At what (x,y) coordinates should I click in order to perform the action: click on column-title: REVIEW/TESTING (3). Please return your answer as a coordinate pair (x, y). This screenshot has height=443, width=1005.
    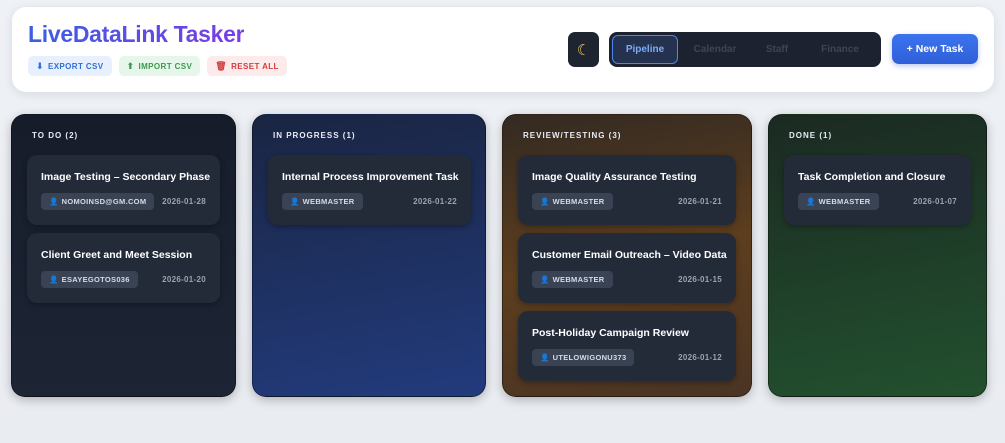
    Looking at the image, I should click on (572, 135).